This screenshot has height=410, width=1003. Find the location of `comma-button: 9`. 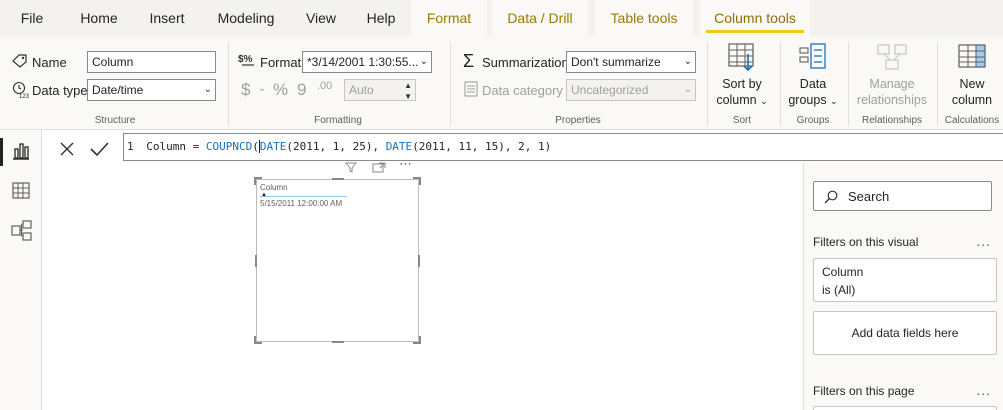

comma-button: 9 is located at coordinates (301, 90).